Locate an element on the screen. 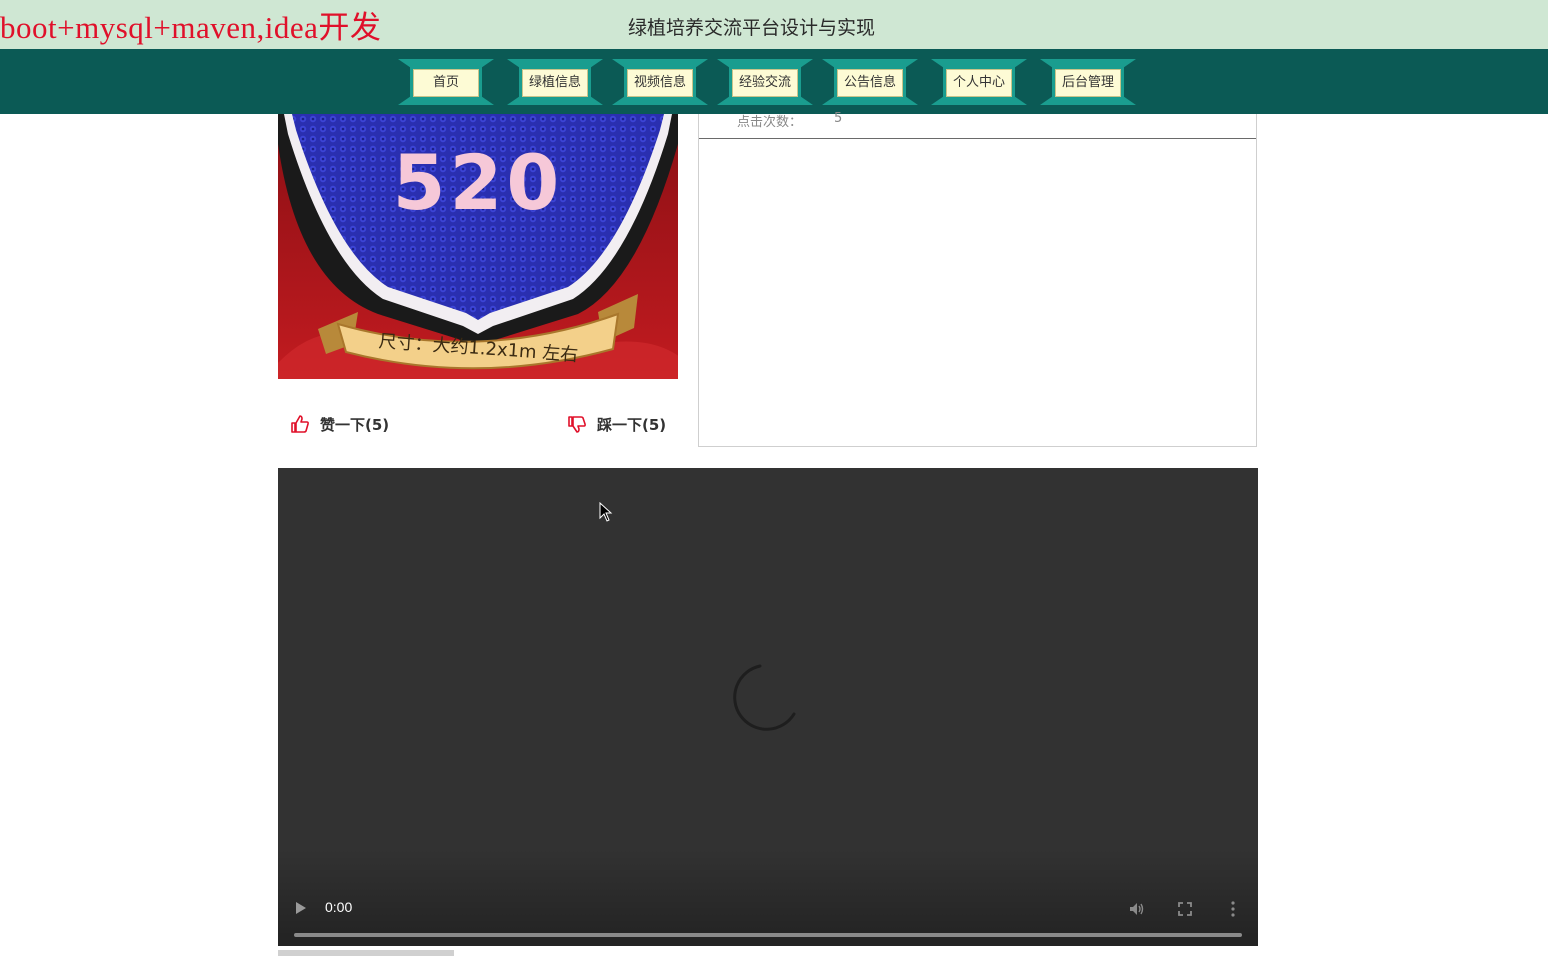 Image resolution: width=1548 pixels, height=968 pixels. thumbs-up-icon is located at coordinates (300, 424).